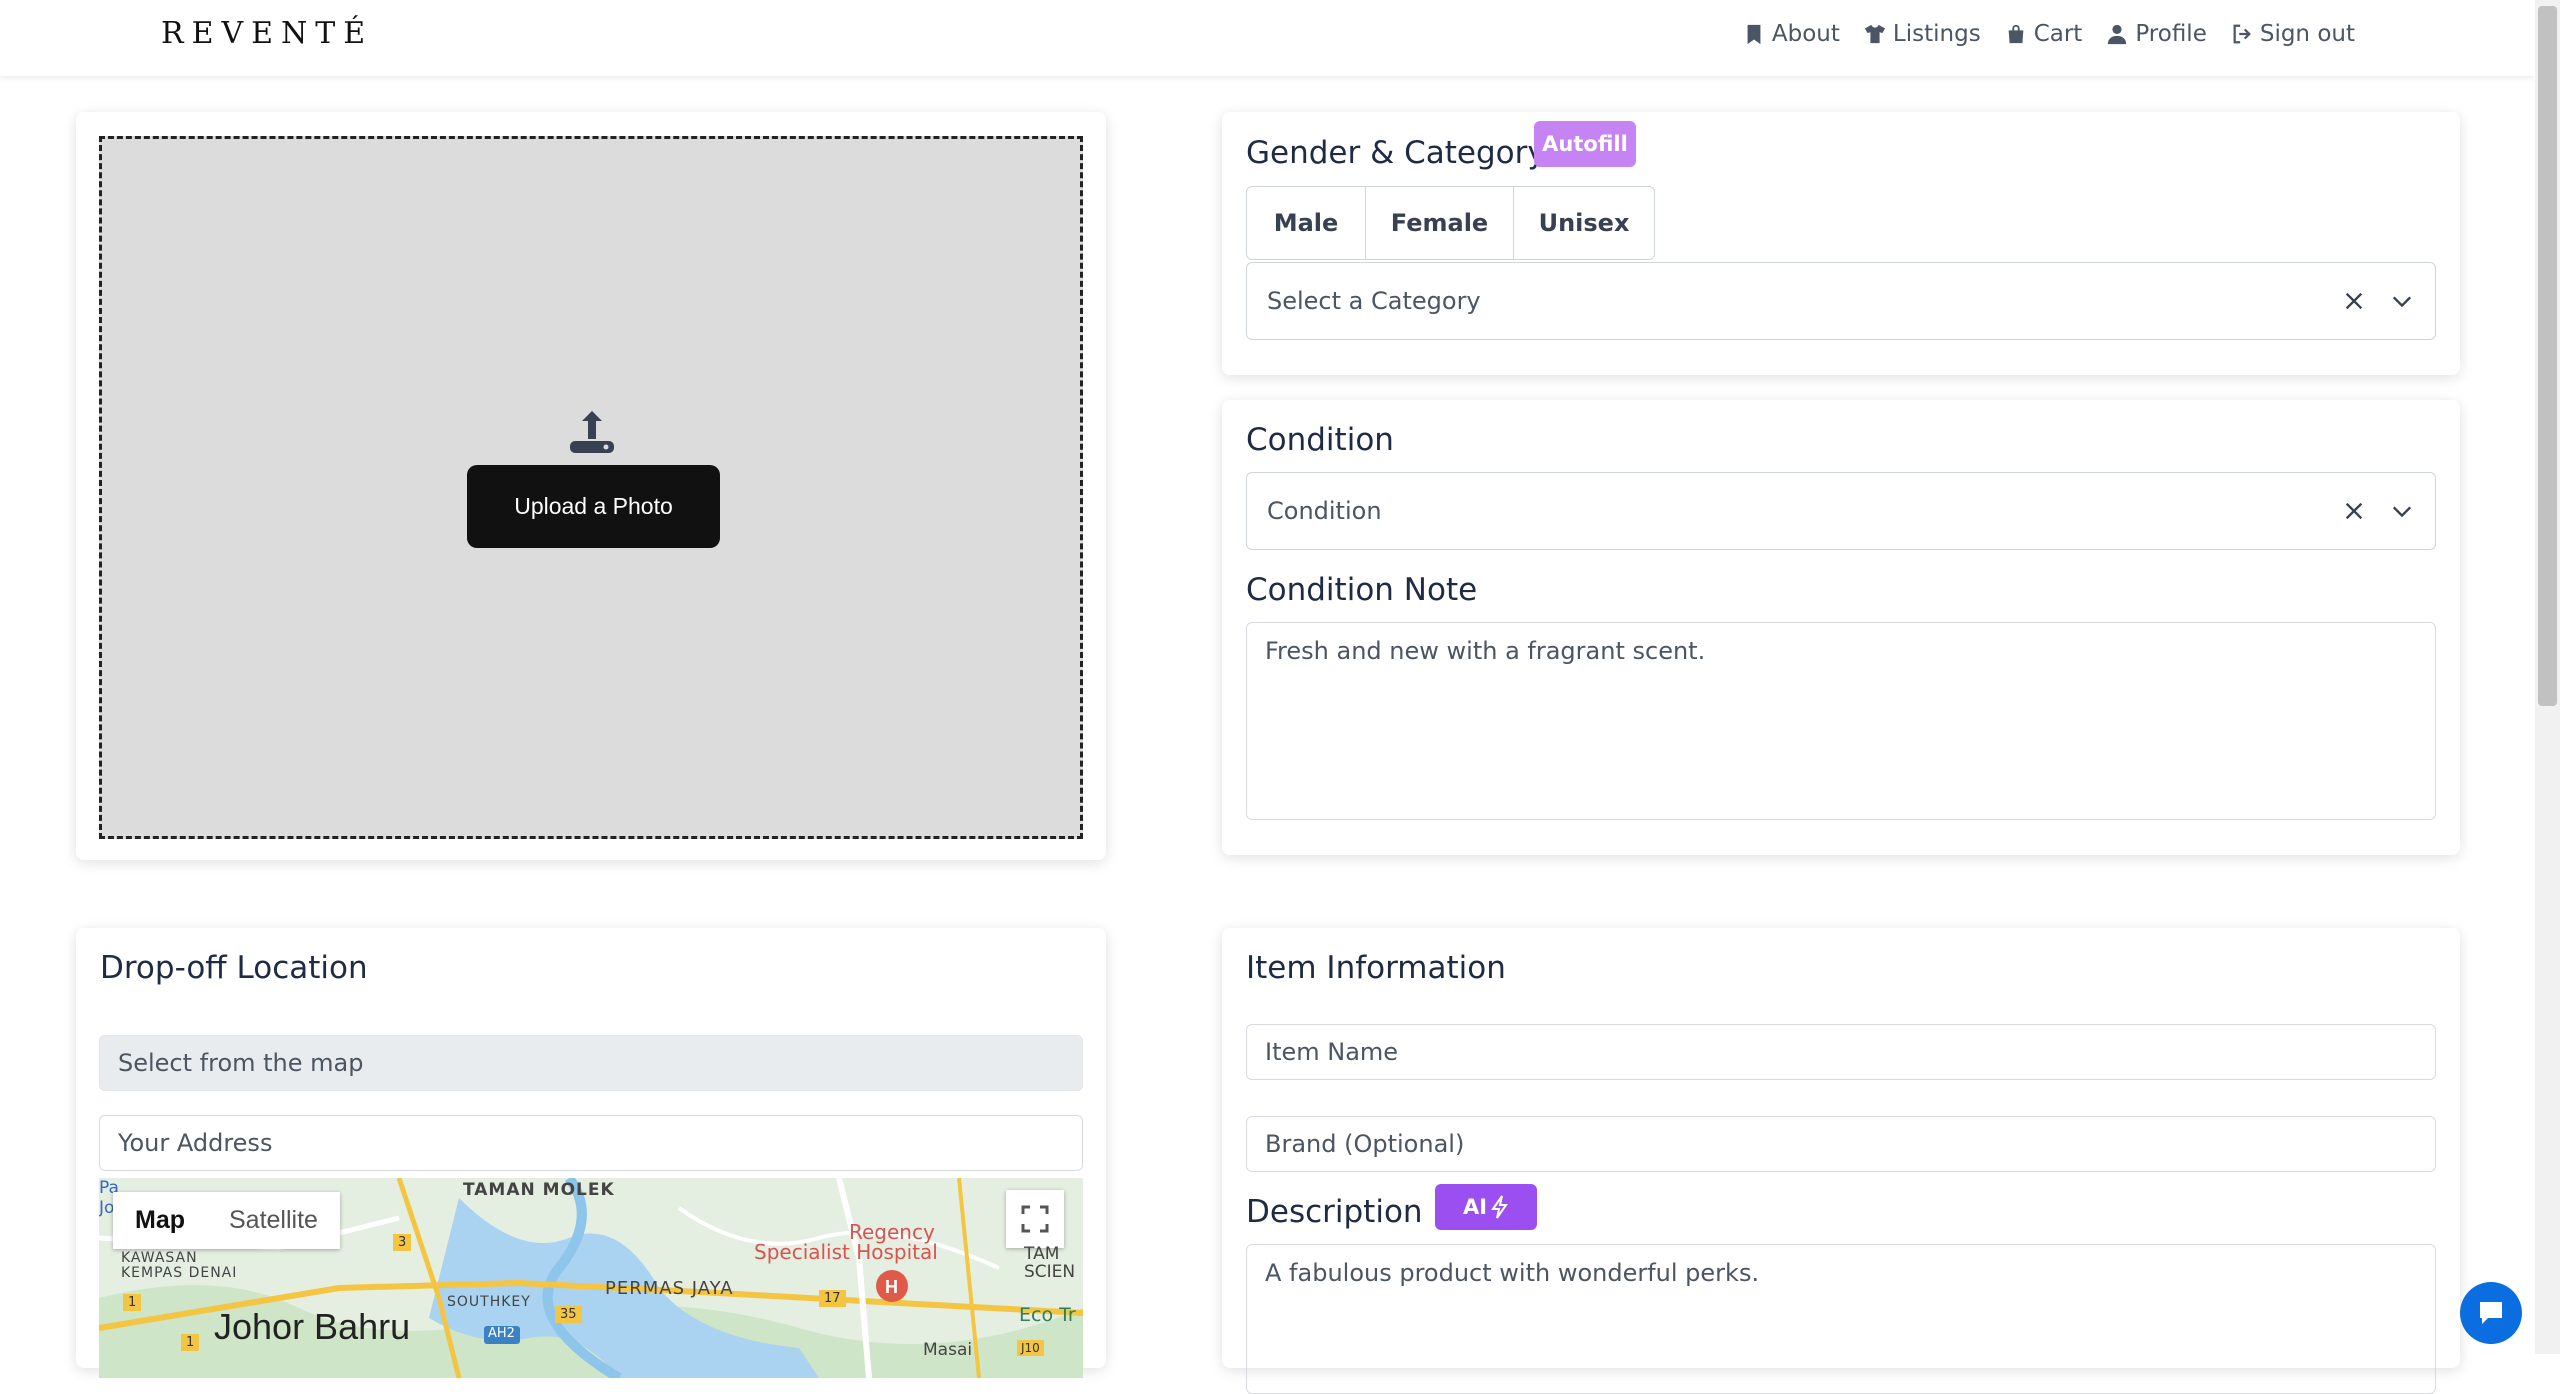 The height and width of the screenshot is (1394, 2560). I want to click on map-route-shield: 3, so click(402, 1242).